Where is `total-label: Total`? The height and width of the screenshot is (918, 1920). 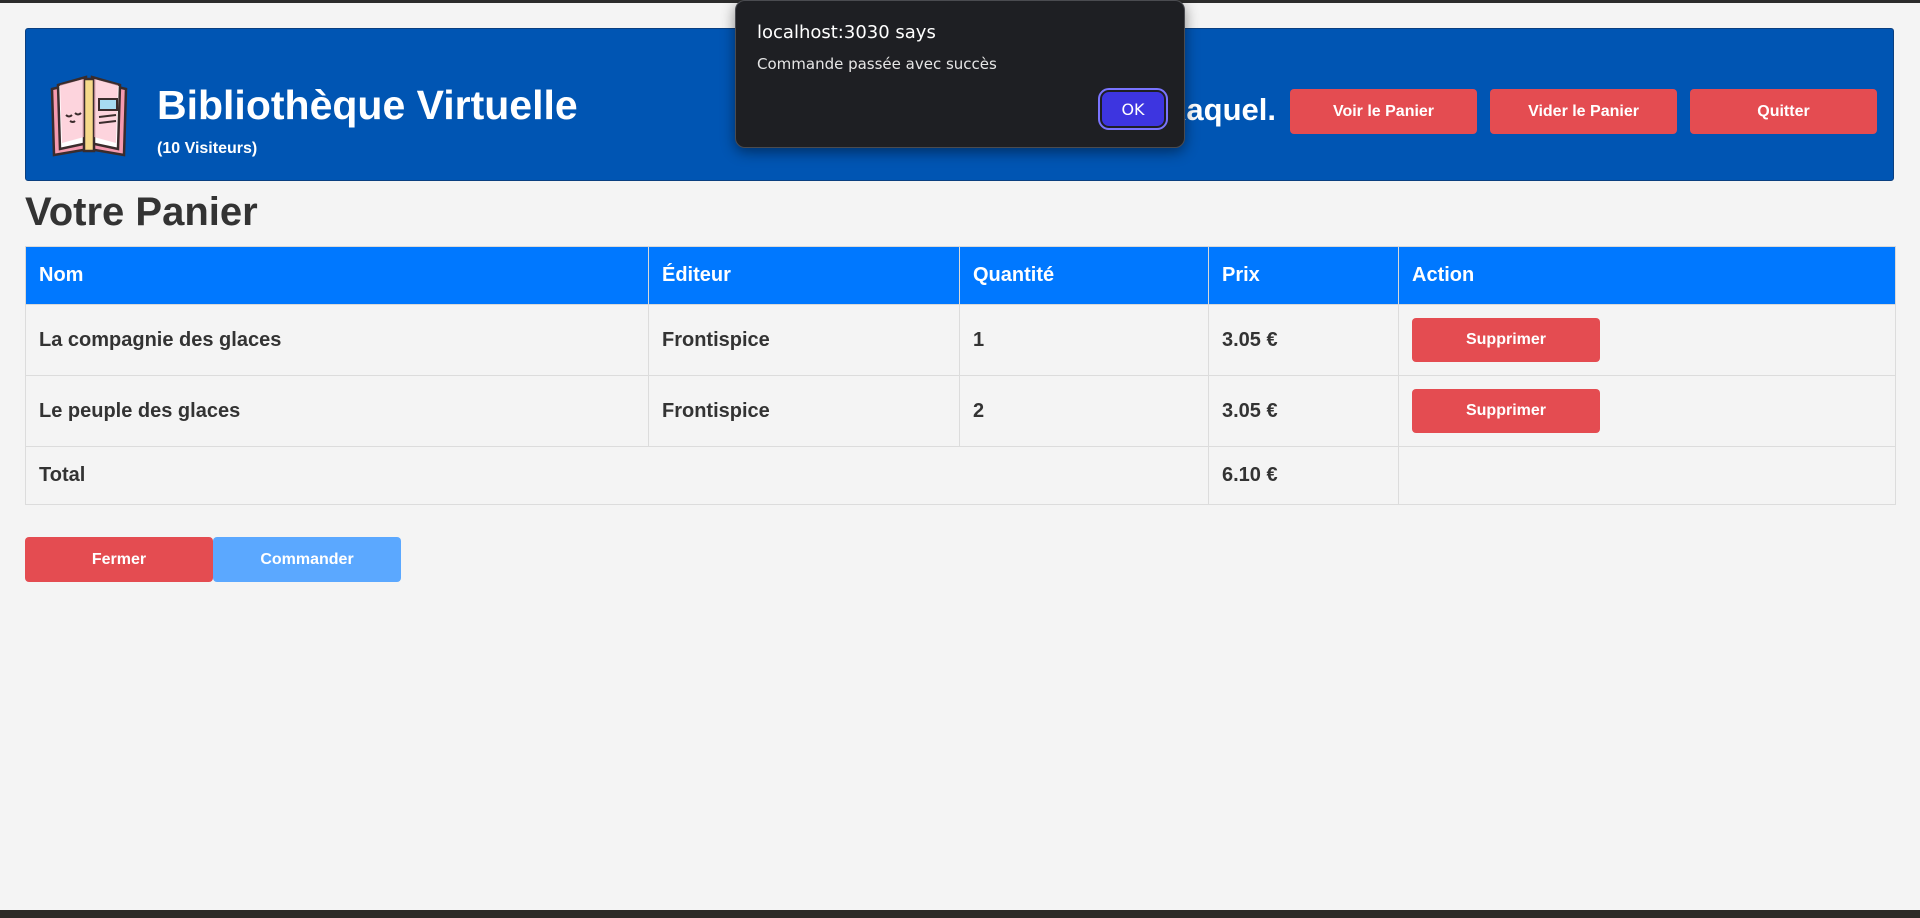 total-label: Total is located at coordinates (617, 475).